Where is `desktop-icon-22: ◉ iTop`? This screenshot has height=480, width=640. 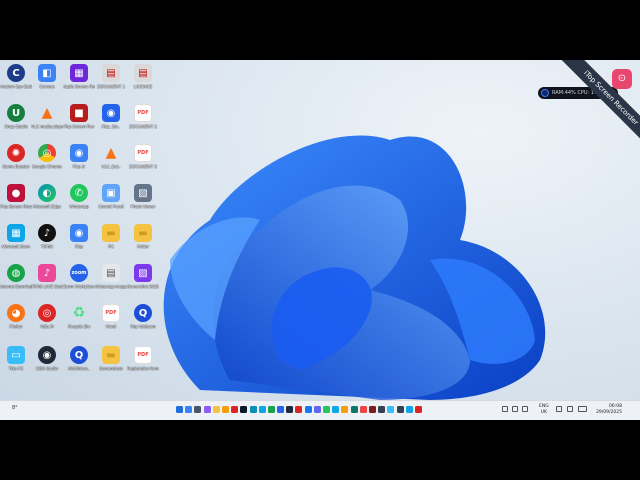
desktop-icon-22: ◉ iTop is located at coordinates (79, 236).